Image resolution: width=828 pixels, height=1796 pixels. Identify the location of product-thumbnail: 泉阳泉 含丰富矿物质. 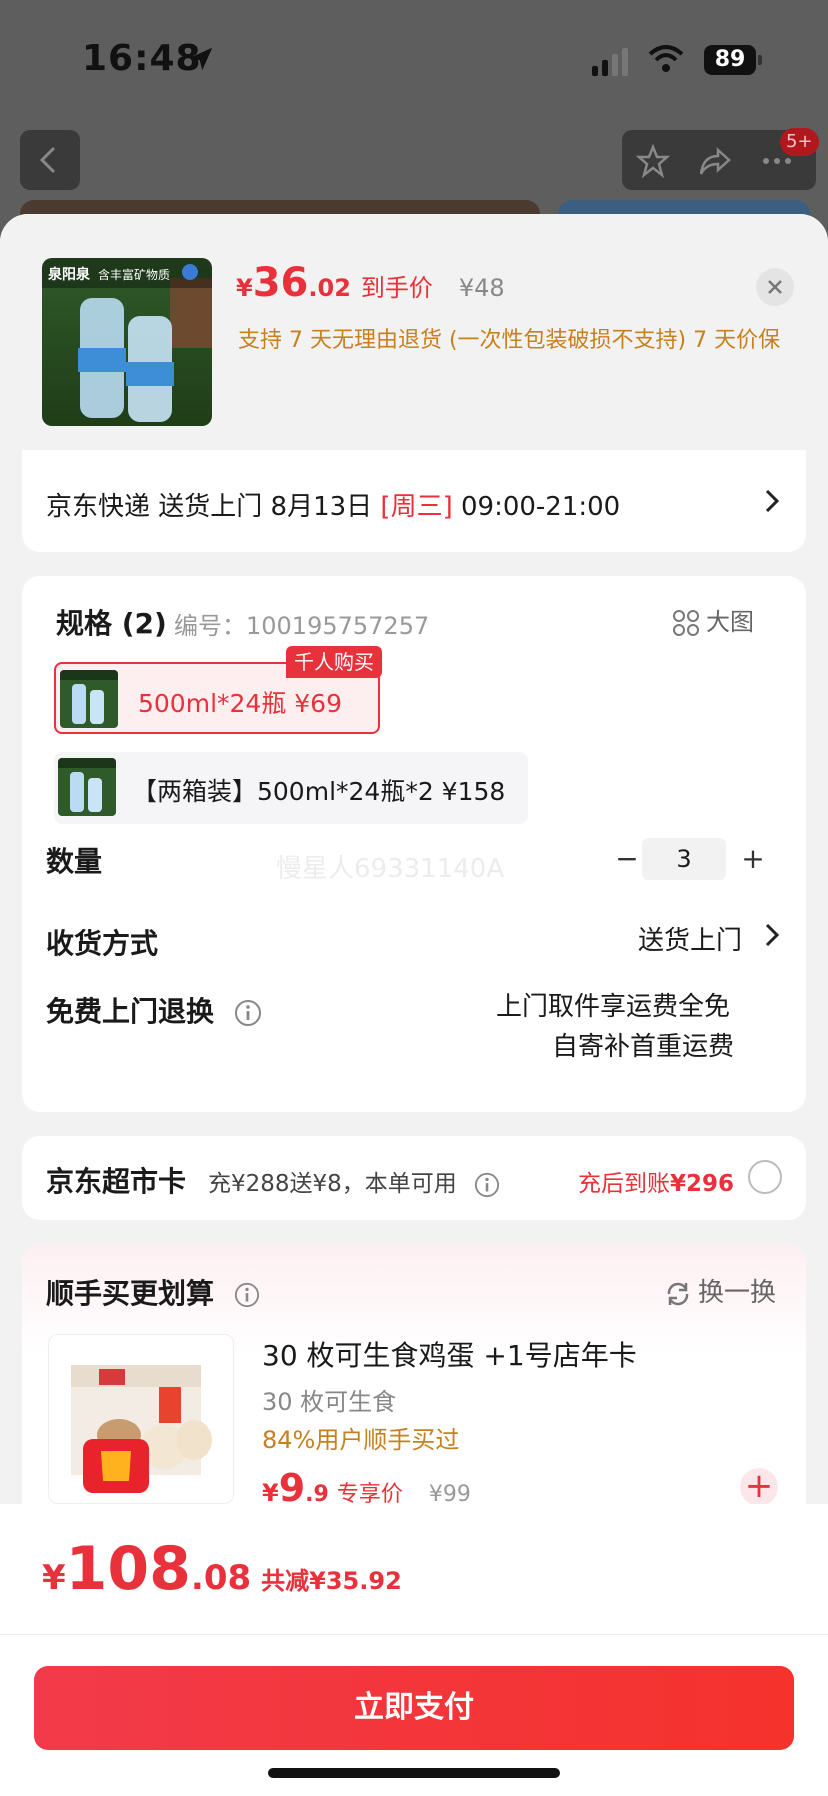
(127, 342).